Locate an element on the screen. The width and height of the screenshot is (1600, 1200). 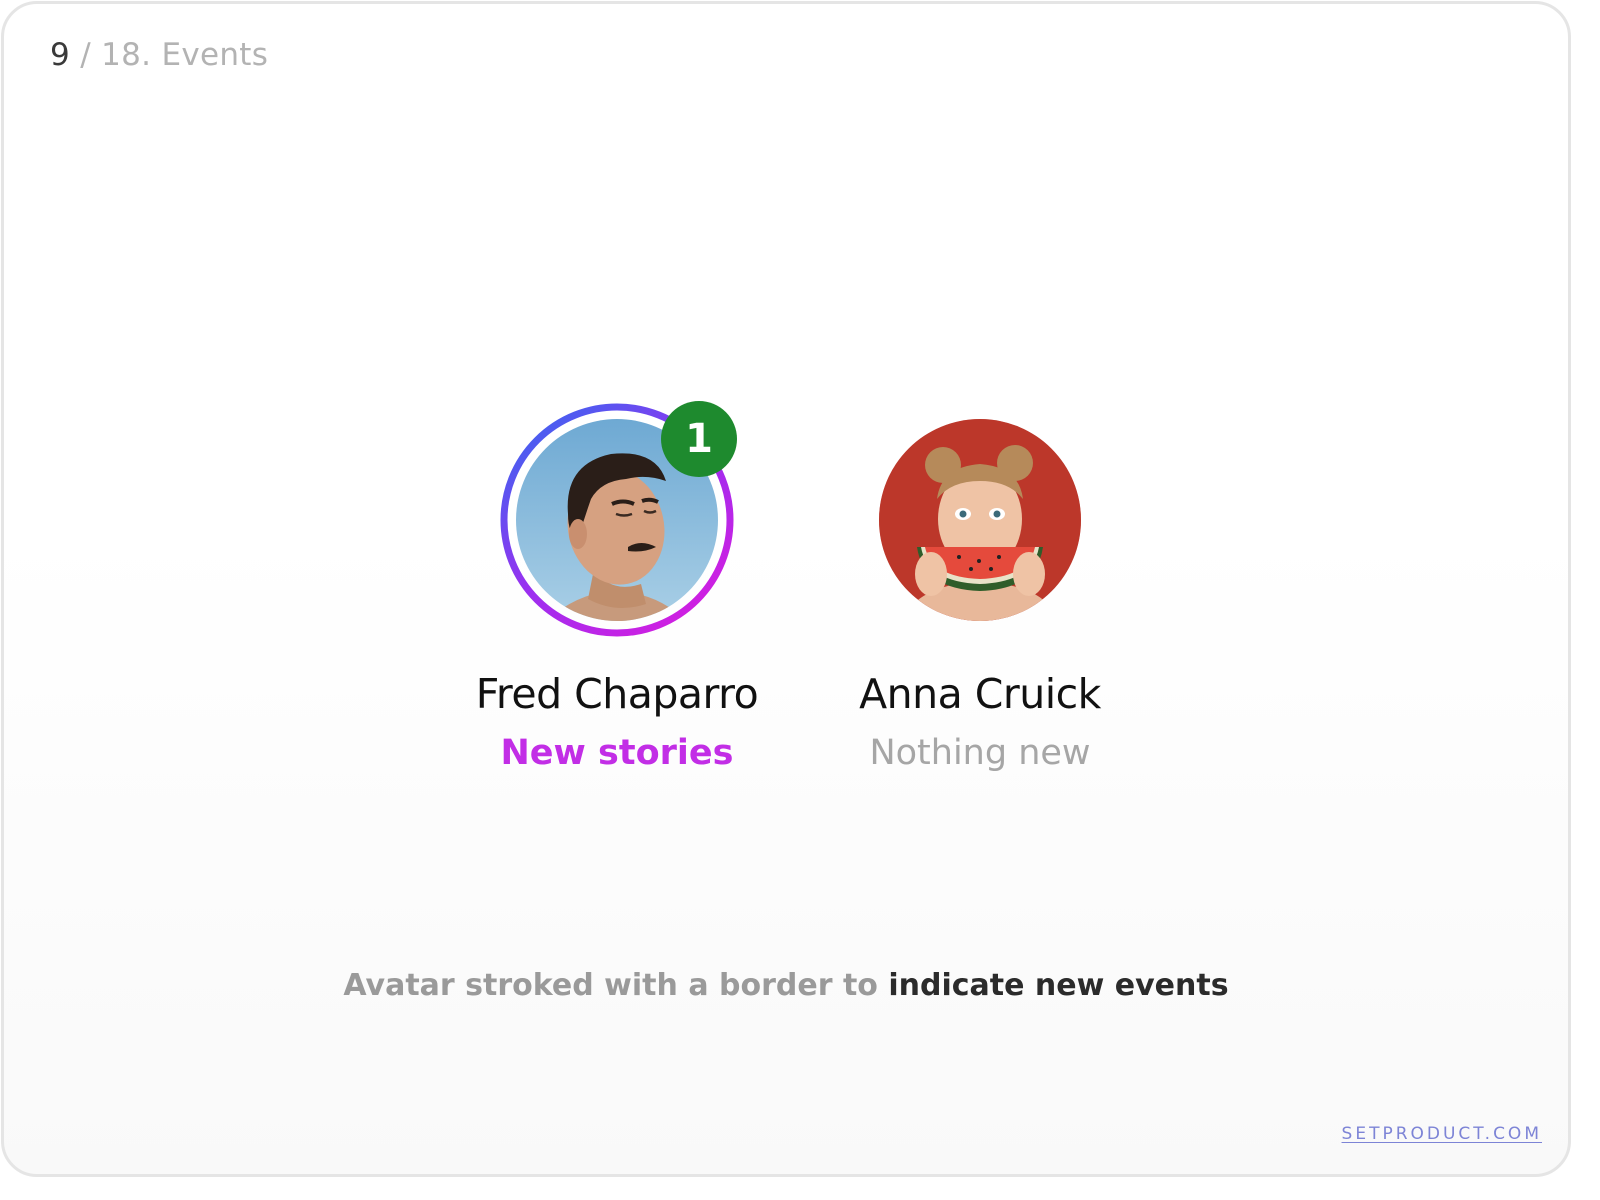
page-counter-title: / 18. Events is located at coordinates (174, 55).